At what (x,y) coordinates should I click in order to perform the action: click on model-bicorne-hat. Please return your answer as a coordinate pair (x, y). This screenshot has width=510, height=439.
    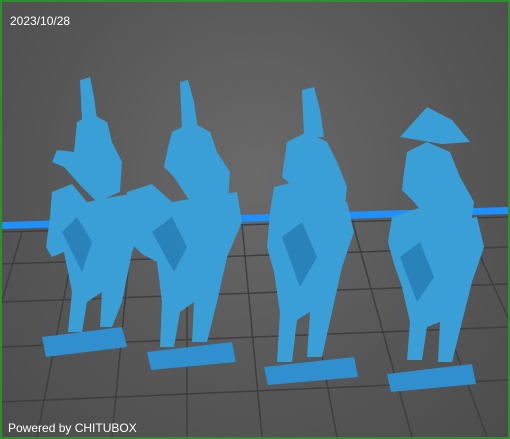
    Looking at the image, I should click on (435, 125).